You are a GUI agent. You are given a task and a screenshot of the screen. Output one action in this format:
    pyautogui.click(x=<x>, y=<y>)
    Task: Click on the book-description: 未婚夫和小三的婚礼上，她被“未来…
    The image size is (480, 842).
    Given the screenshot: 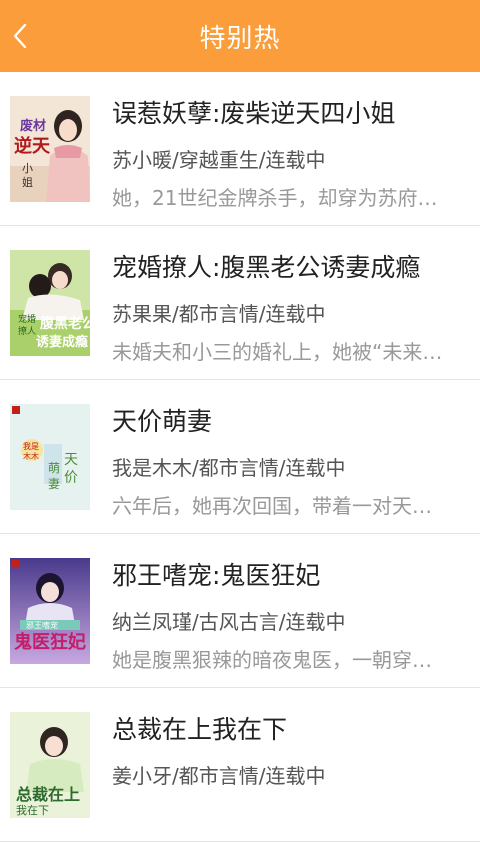 What is the action you would take?
    pyautogui.click(x=277, y=352)
    